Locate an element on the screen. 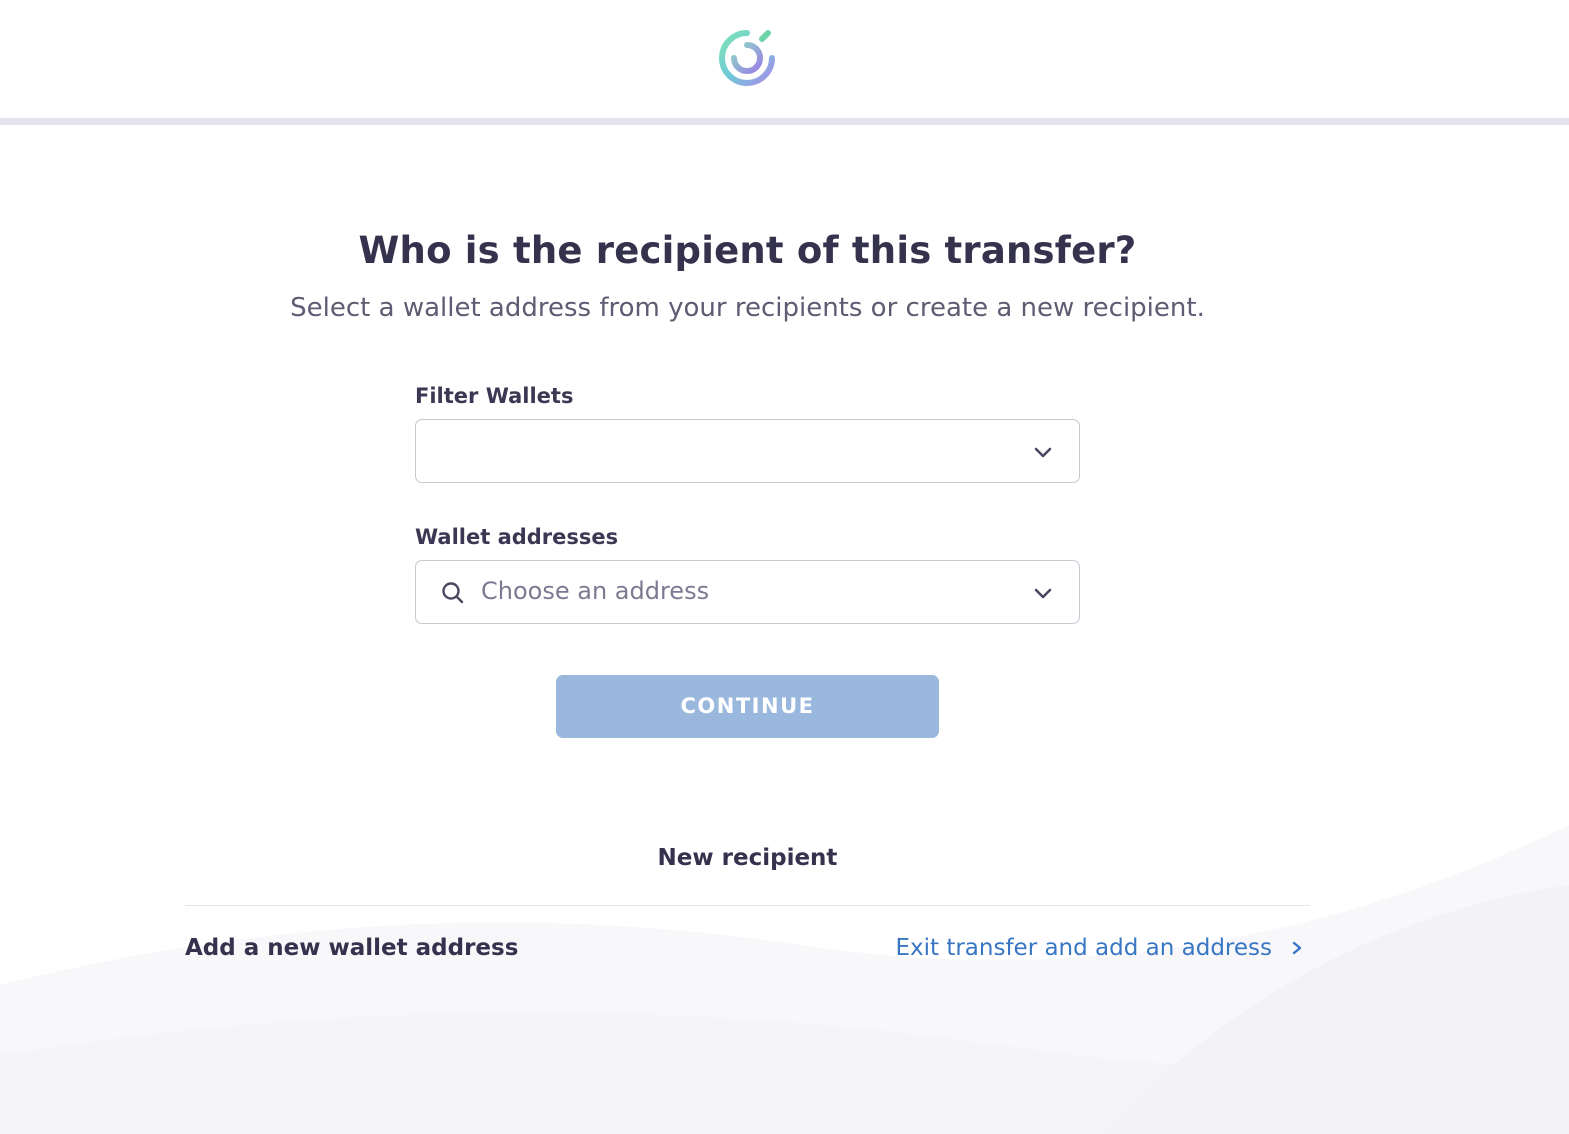  wallet-addresses-label: Wallet addresses is located at coordinates (517, 537).